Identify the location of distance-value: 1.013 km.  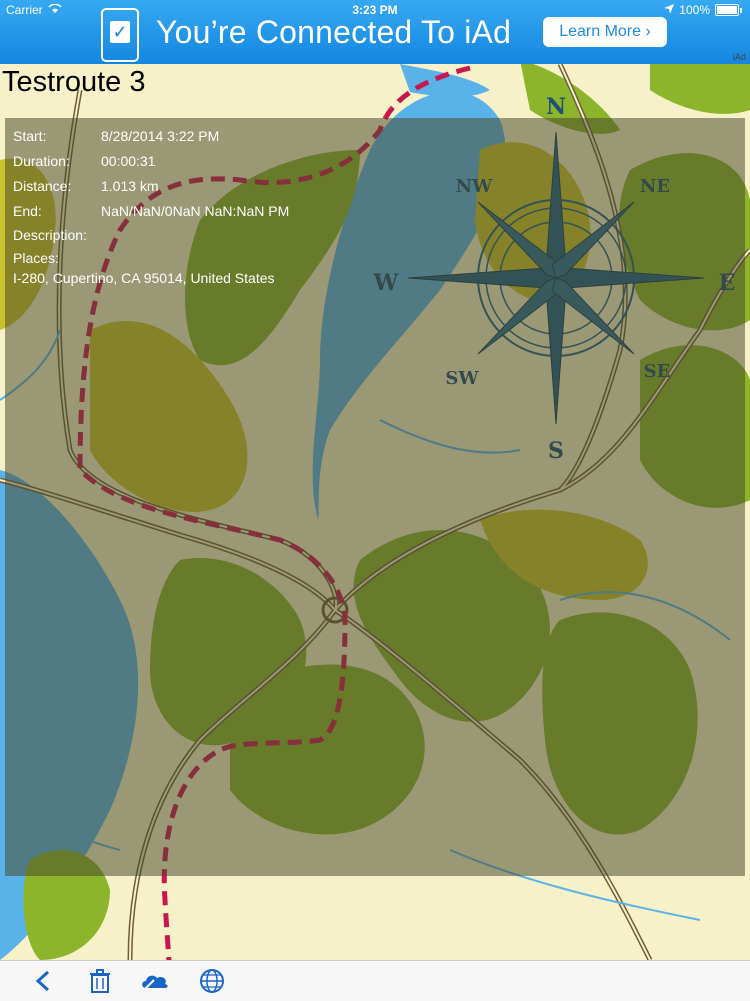
(130, 186).